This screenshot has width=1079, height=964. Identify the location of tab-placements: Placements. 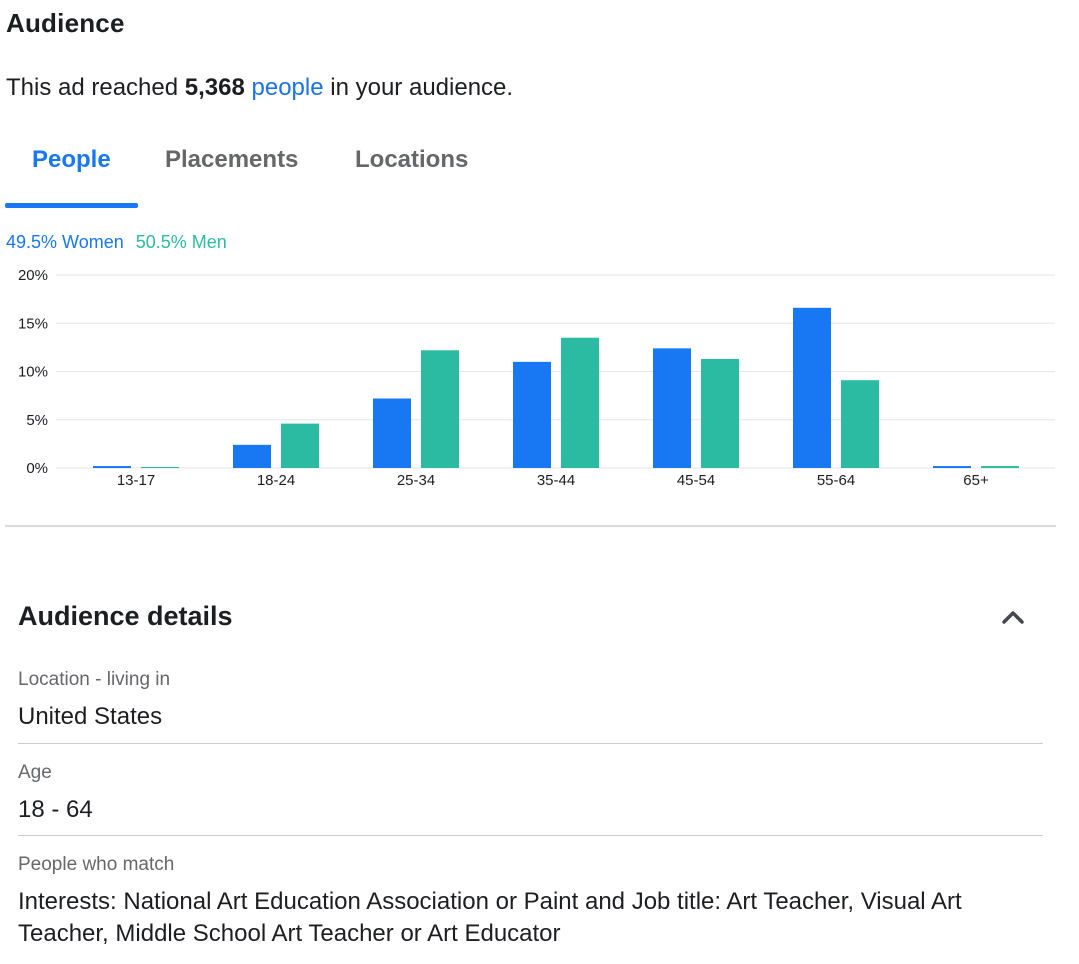
(231, 160).